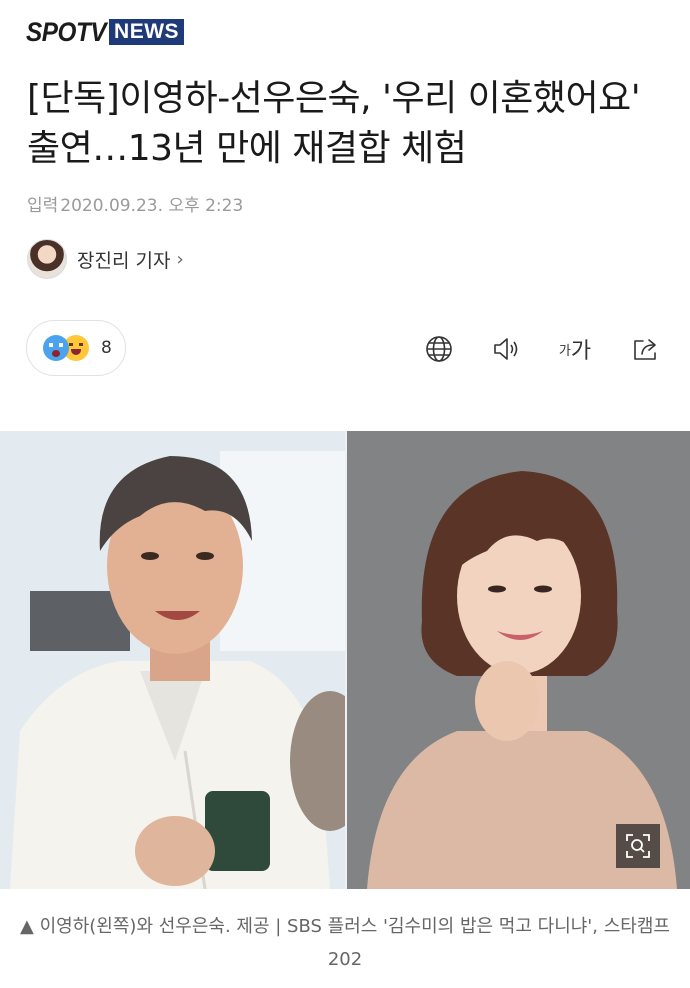 The image size is (690, 988). Describe the element at coordinates (564, 351) in the screenshot. I see `font-small-glyph: 가` at that location.